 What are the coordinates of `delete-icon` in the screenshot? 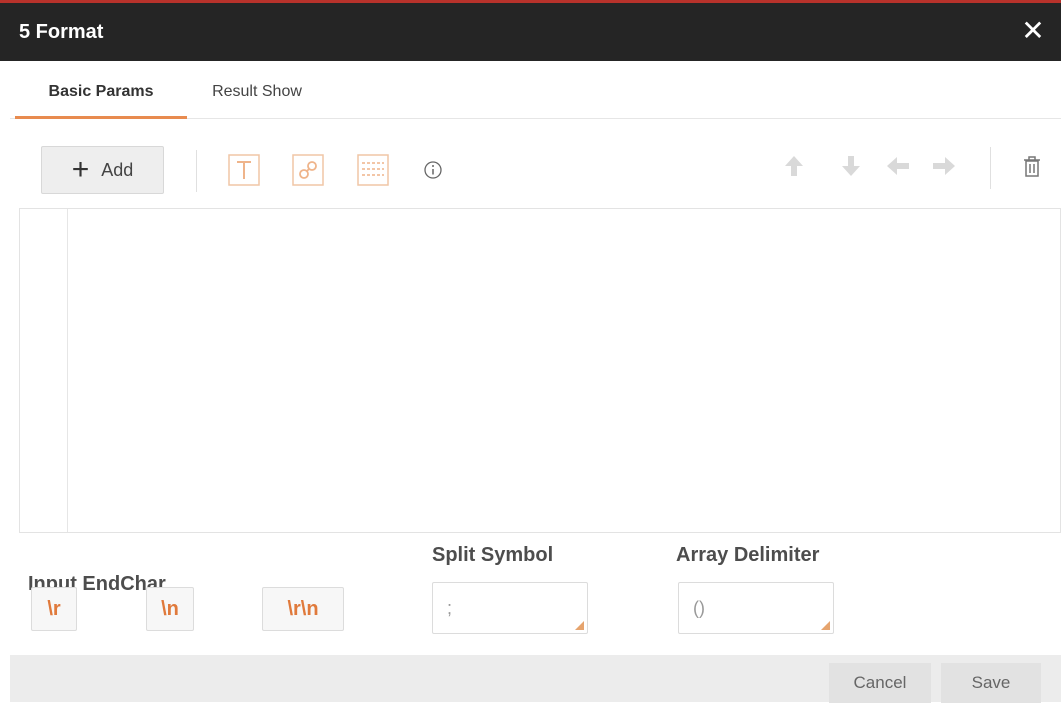 It's located at (1032, 167).